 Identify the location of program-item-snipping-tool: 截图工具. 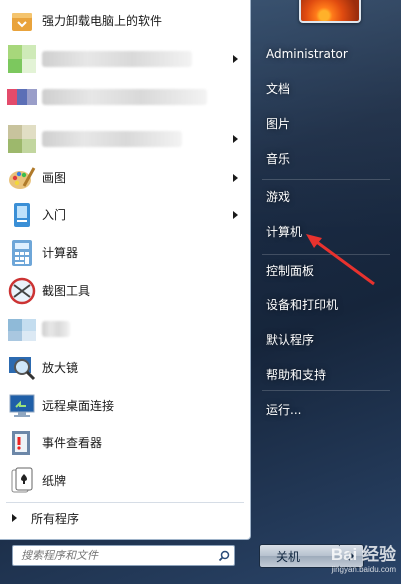
(125, 290).